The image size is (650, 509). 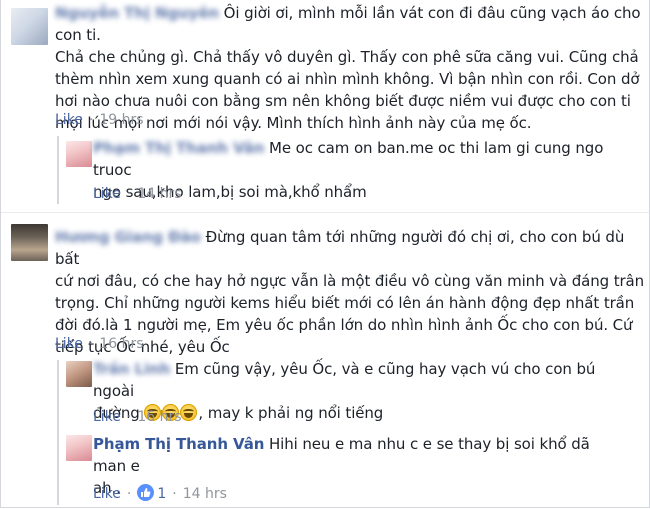 What do you see at coordinates (121, 120) in the screenshot?
I see `timestamp: 19 hrs` at bounding box center [121, 120].